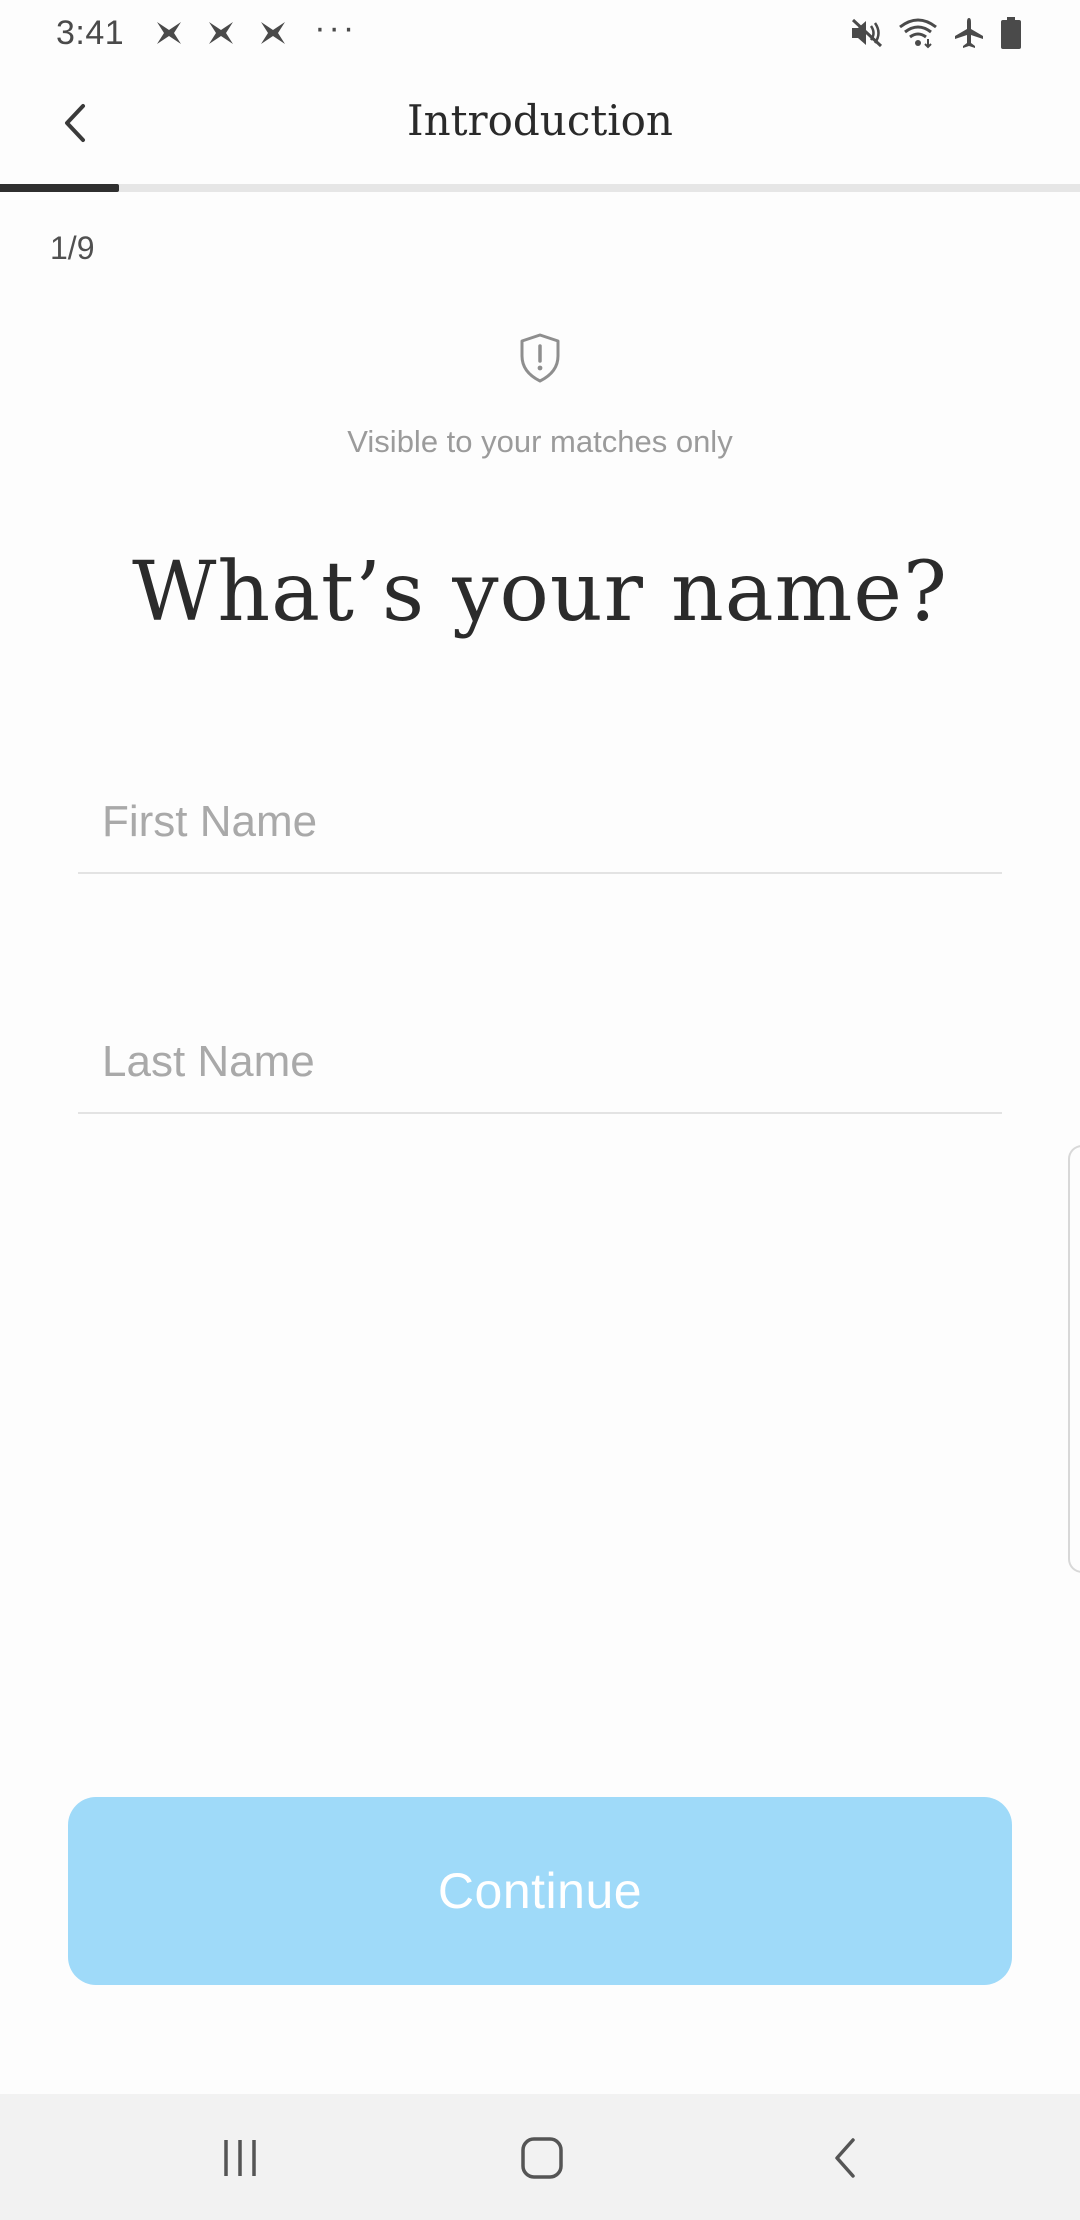 The image size is (1080, 2220). What do you see at coordinates (540, 1891) in the screenshot?
I see `continue-button: Continue` at bounding box center [540, 1891].